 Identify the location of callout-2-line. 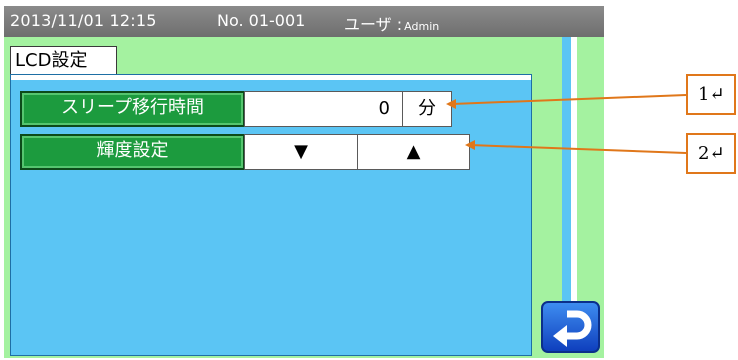
(578, 149).